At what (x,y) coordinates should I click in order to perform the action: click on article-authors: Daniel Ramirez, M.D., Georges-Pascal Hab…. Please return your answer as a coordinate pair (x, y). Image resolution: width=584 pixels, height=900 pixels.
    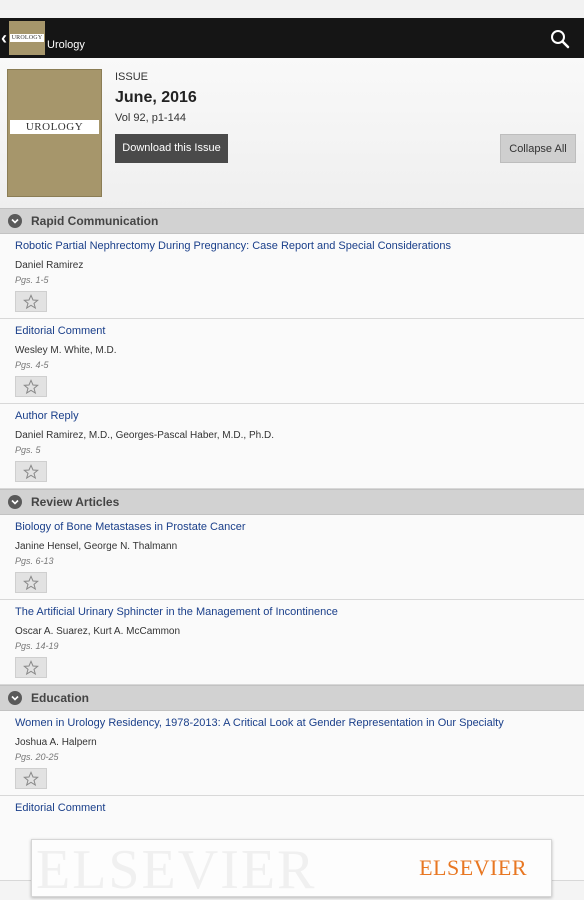
    Looking at the image, I should click on (144, 435).